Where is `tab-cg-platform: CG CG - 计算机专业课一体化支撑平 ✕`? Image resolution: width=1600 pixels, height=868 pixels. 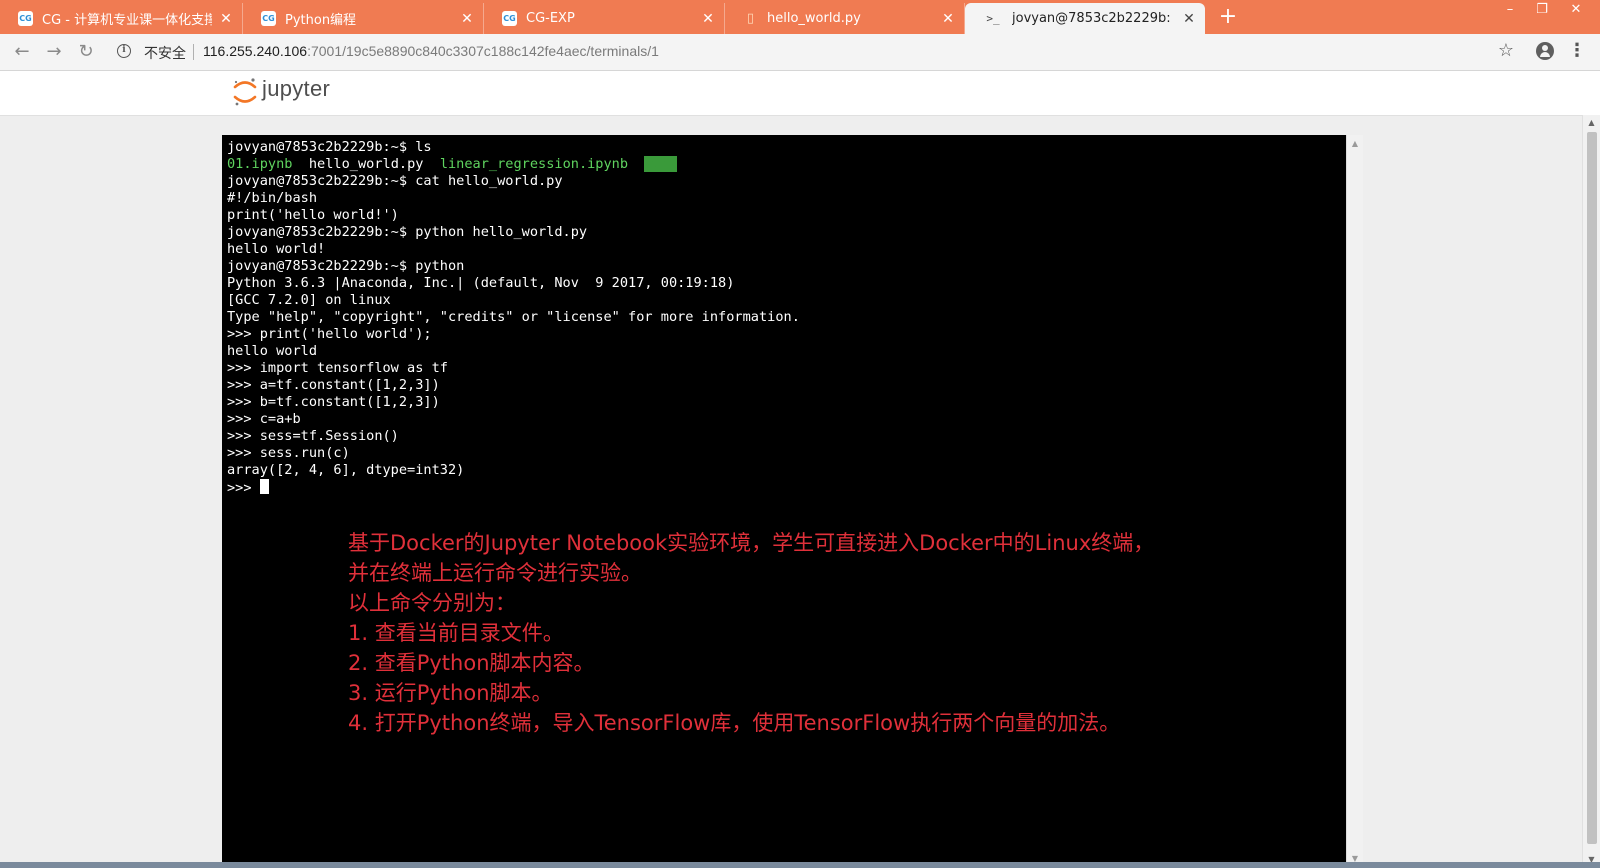 tab-cg-platform: CG CG - 计算机专业课一体化支撑平 ✕ is located at coordinates (121, 18).